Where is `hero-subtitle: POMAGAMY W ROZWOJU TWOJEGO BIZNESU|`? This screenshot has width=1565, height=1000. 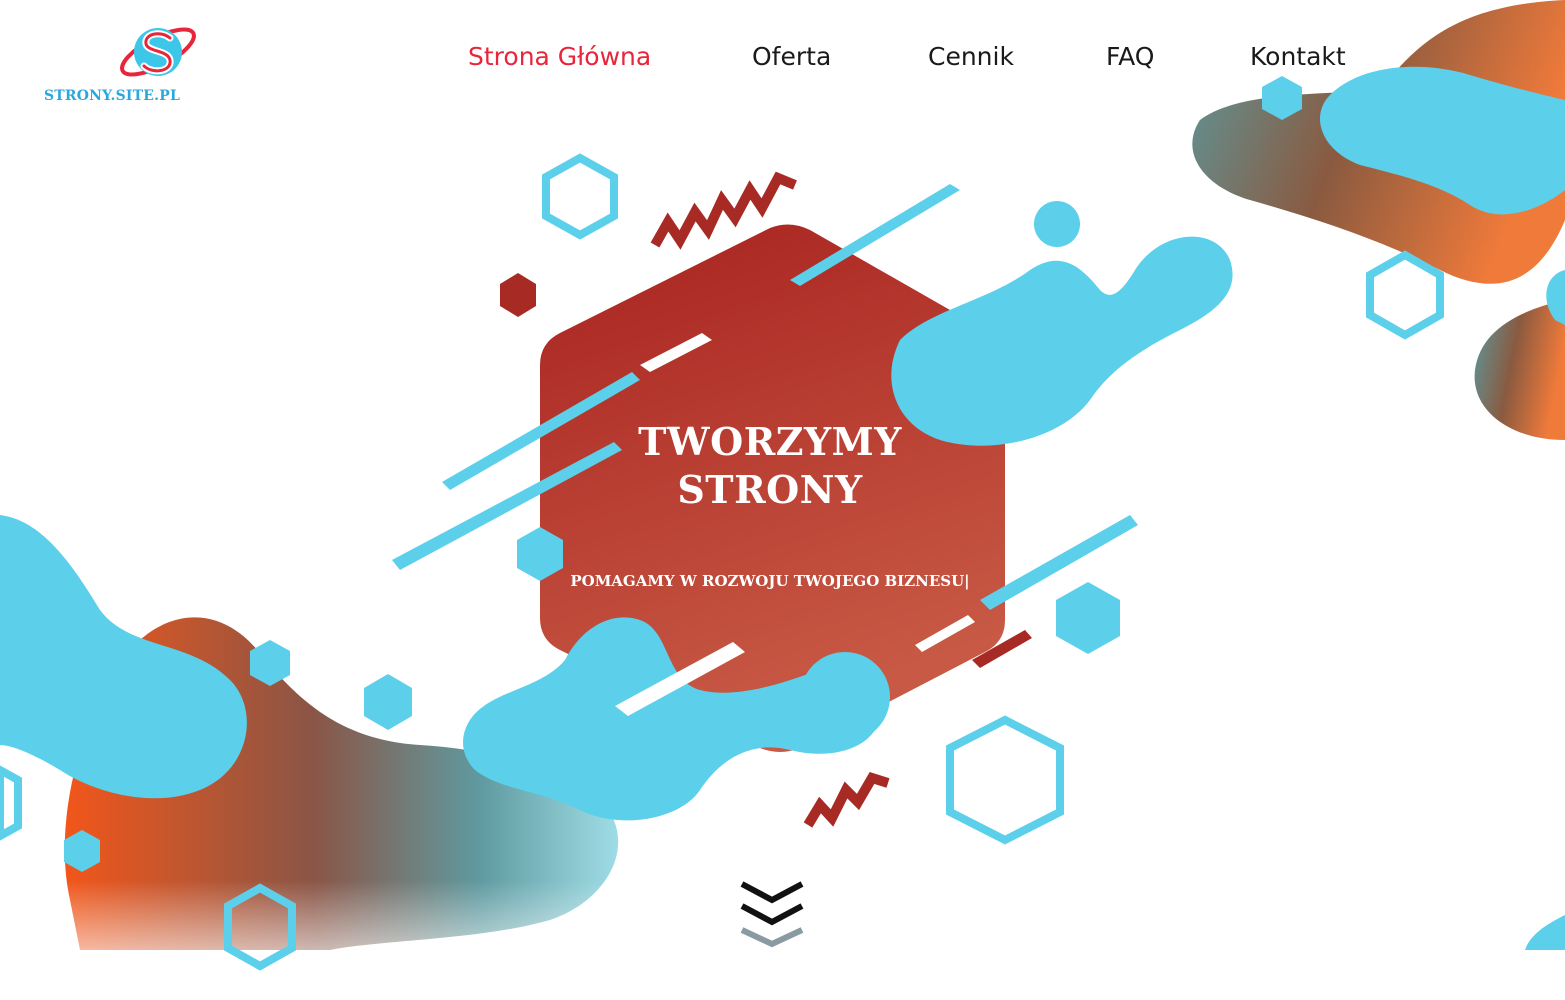
hero-subtitle: POMAGAMY W ROZWOJU TWOJEGO BIZNESU| is located at coordinates (770, 581).